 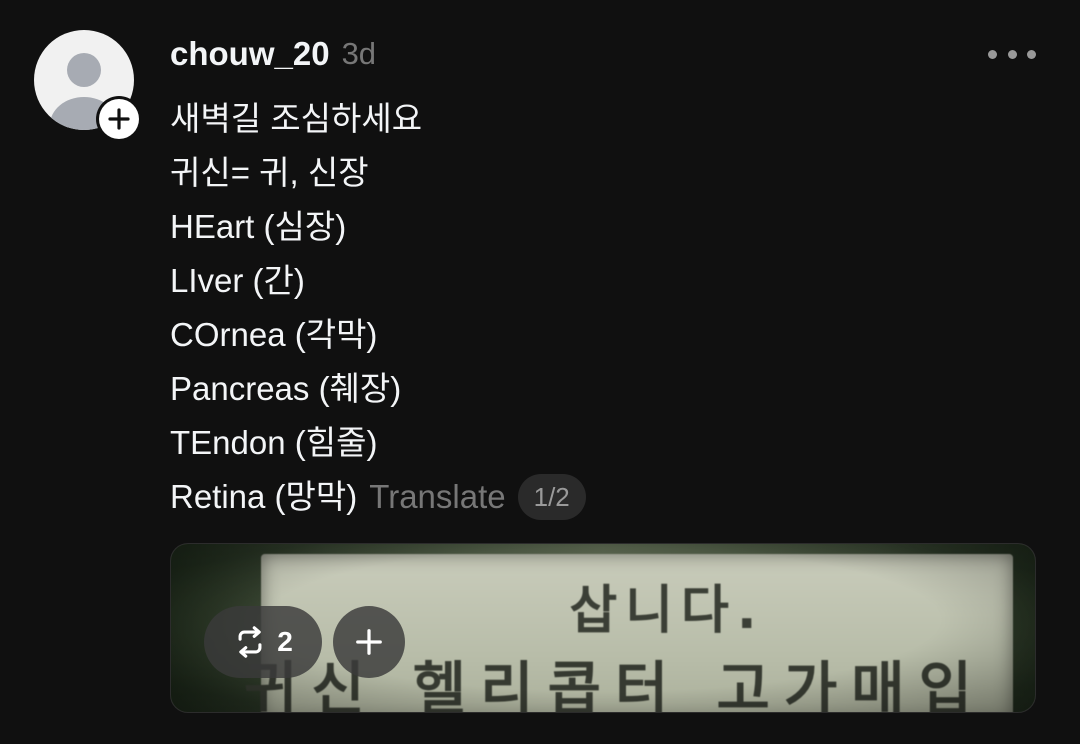 What do you see at coordinates (296, 118) in the screenshot?
I see `post-text-line: 새벽길 조심하세요` at bounding box center [296, 118].